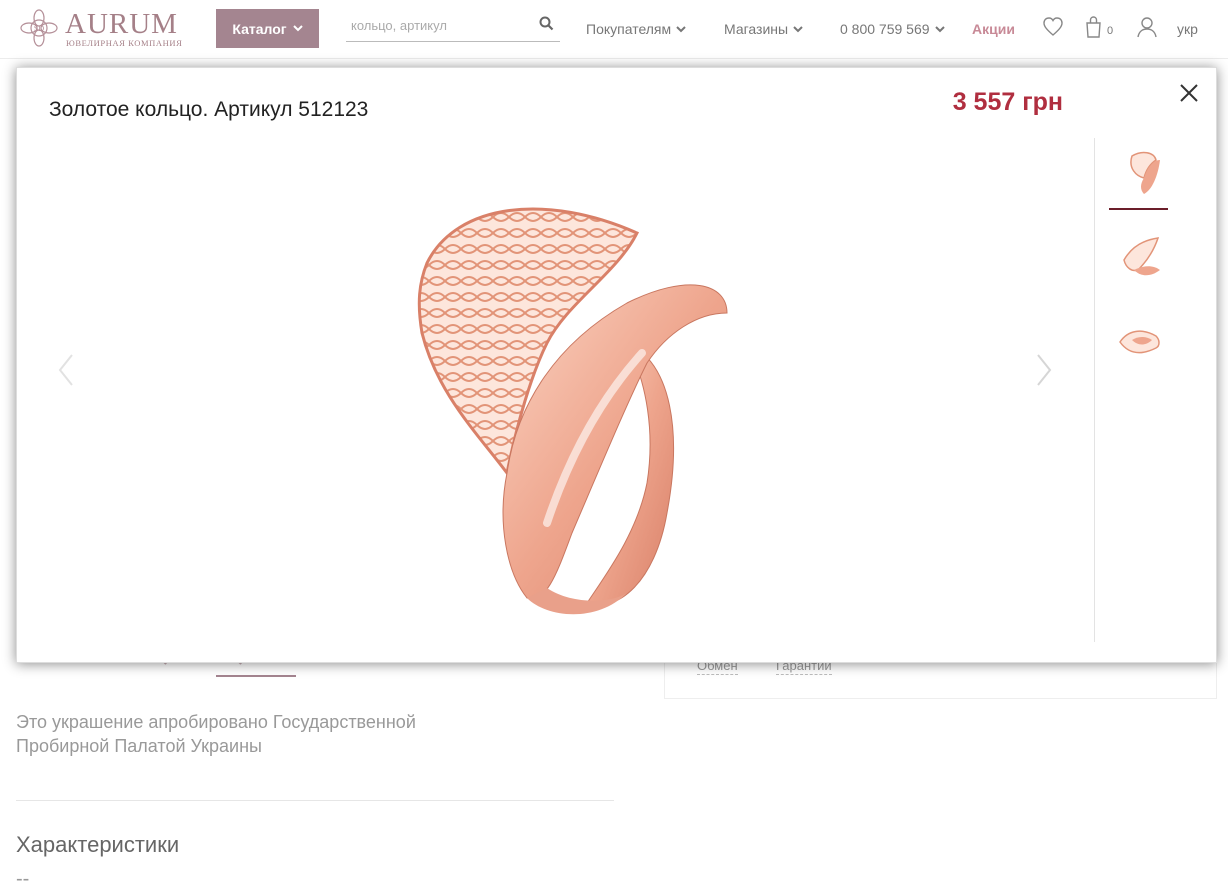 The width and height of the screenshot is (1228, 891). I want to click on aurum-logo: SD AURUM ЮВЕЛИРНАЯ КОМПАНИЯ, so click(102, 29).